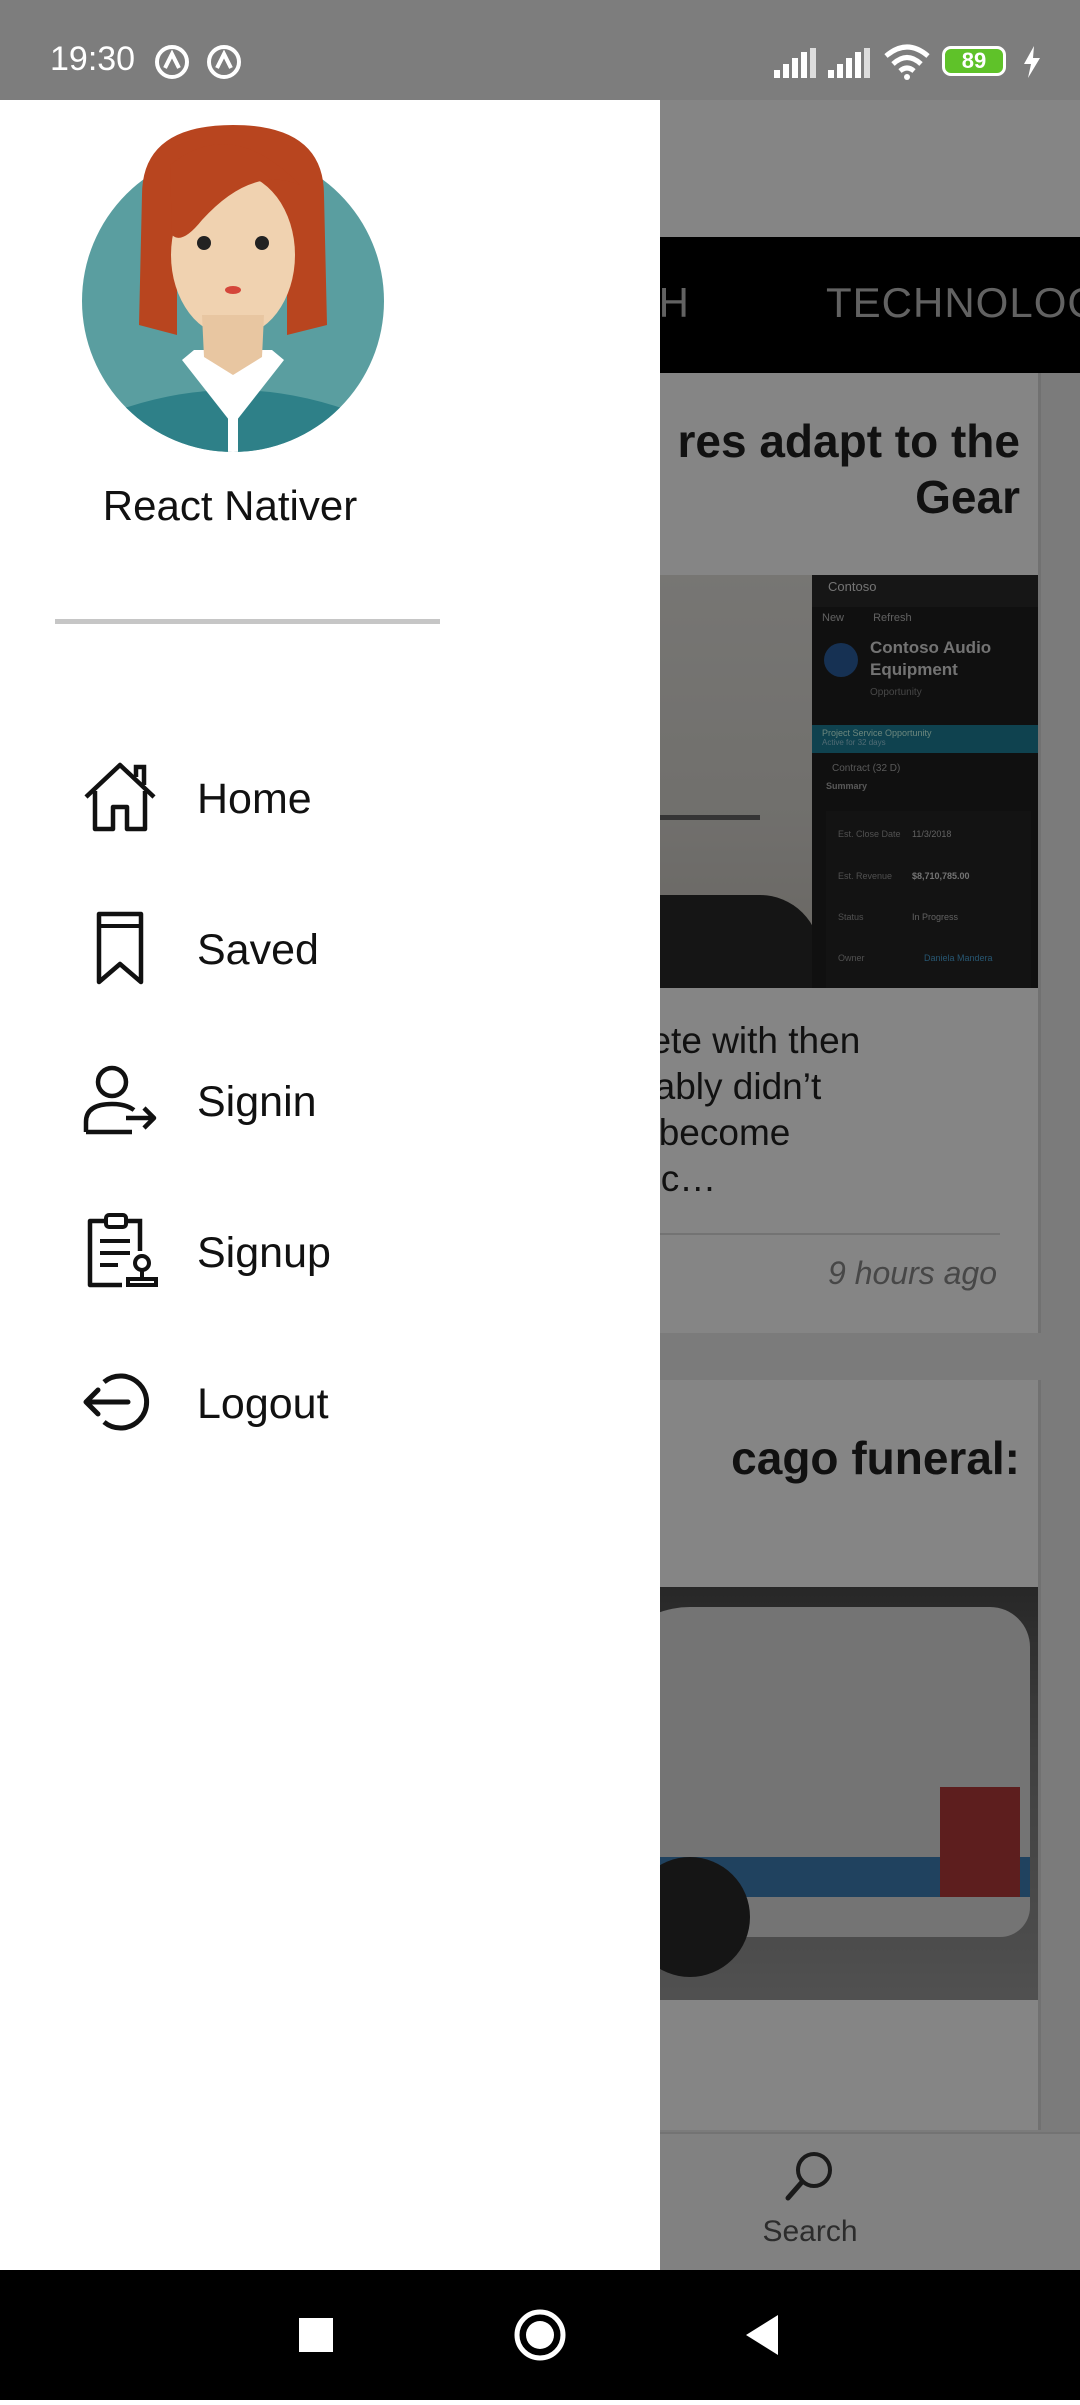 The height and width of the screenshot is (2405, 1080). I want to click on circle-icon, so click(540, 2335).